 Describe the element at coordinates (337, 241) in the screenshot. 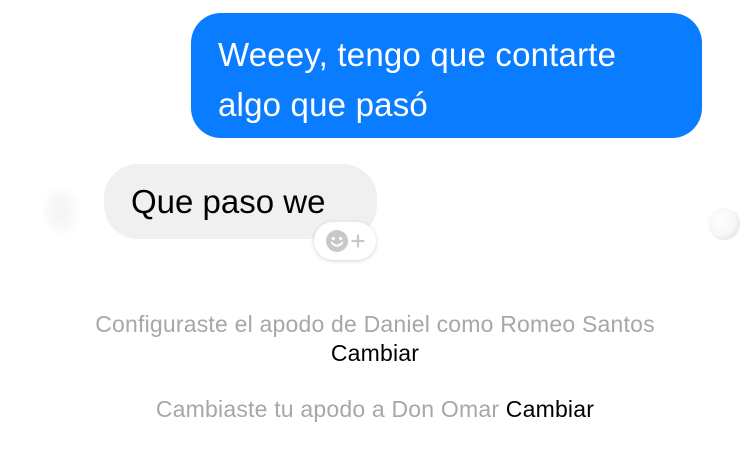

I see `smiley-icon` at that location.